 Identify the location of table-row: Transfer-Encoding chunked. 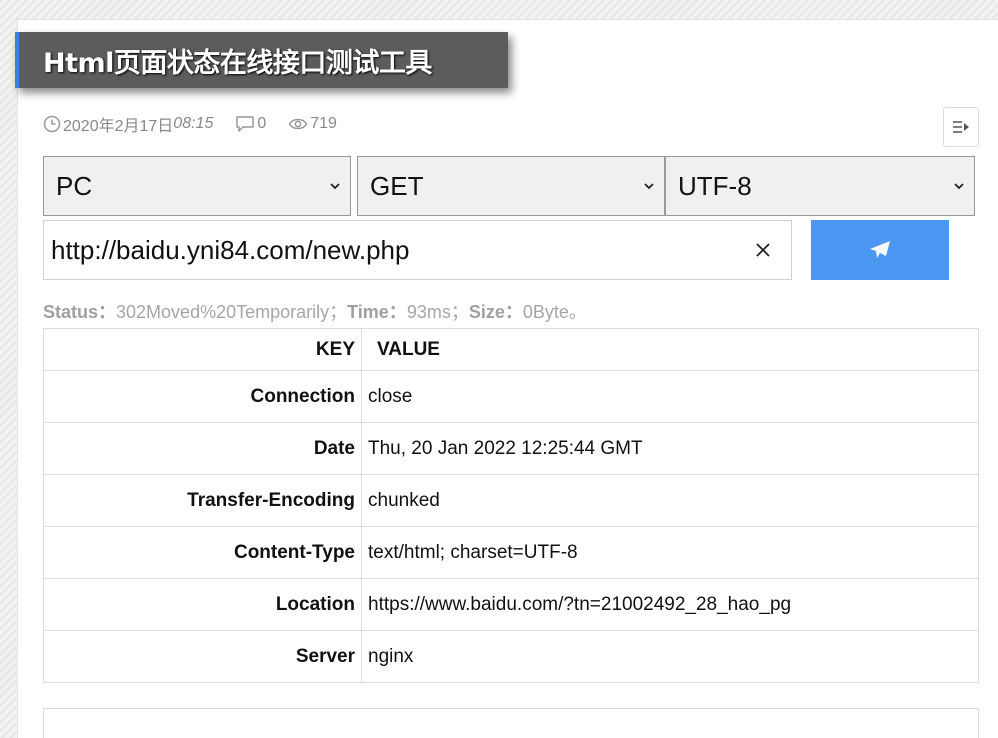
(511, 500).